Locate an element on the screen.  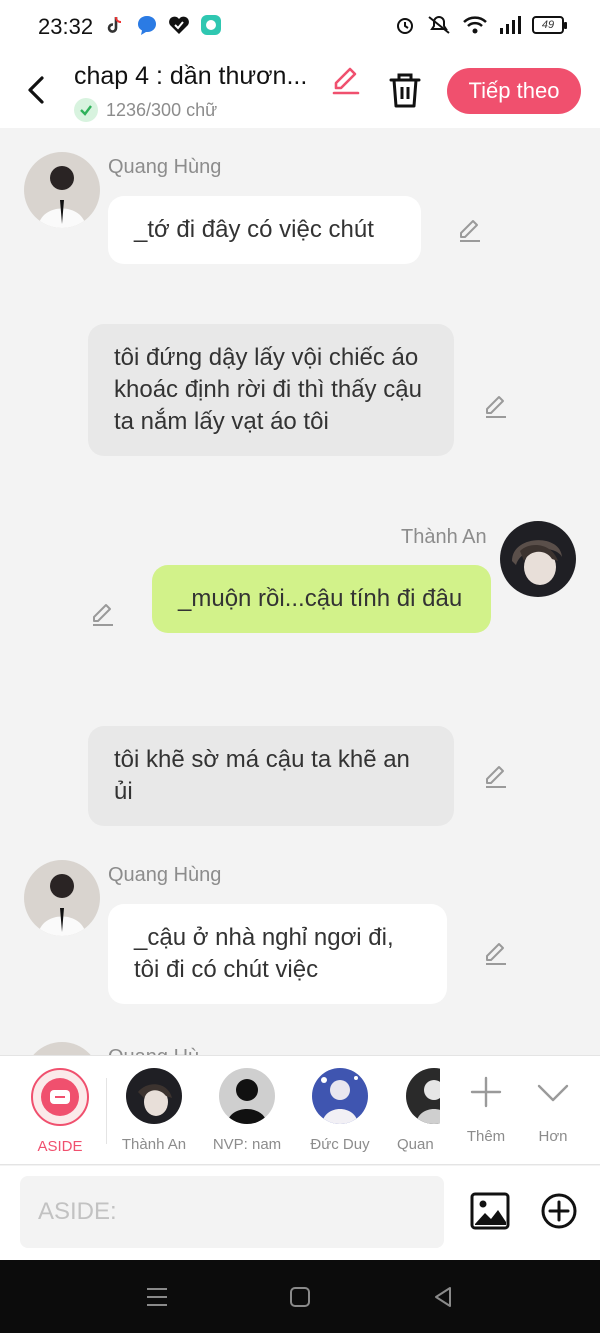
character-quang-hung-clipped: Quan is located at coordinates (416, 1116).